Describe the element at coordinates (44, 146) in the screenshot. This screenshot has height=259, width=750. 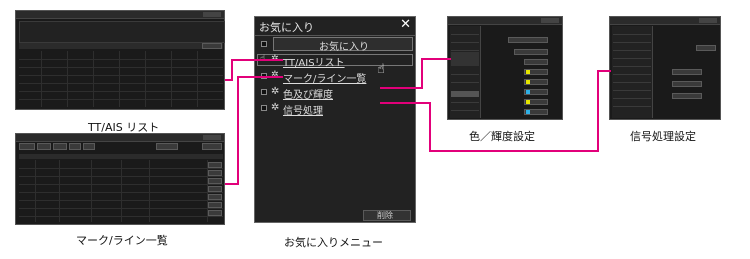
I see `tab-line` at that location.